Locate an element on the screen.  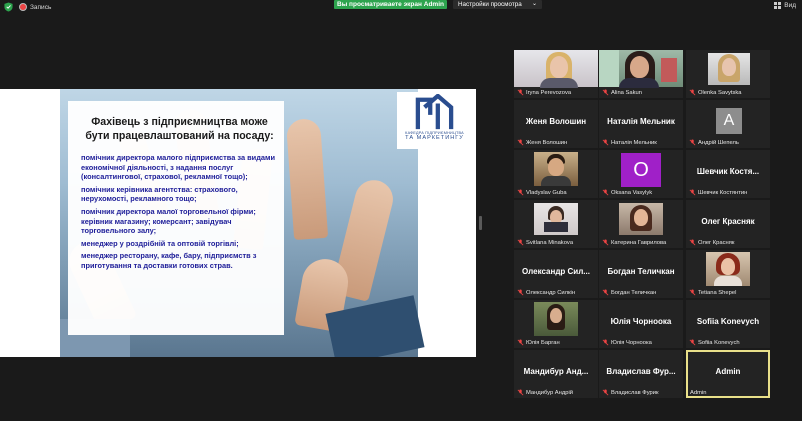
participant-display-name: Женя Волошин is located at coordinates (556, 121).